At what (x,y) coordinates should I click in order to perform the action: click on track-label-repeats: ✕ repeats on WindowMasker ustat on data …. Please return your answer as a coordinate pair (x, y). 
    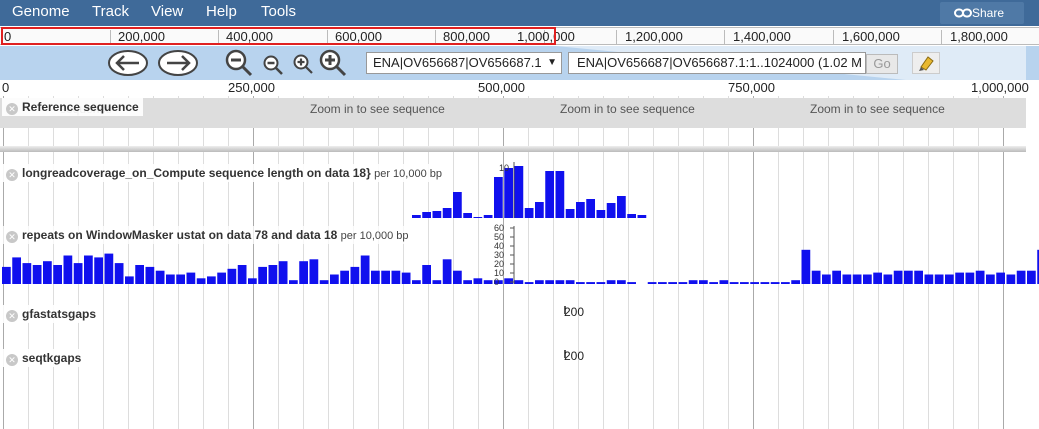
    Looking at the image, I should click on (207, 235).